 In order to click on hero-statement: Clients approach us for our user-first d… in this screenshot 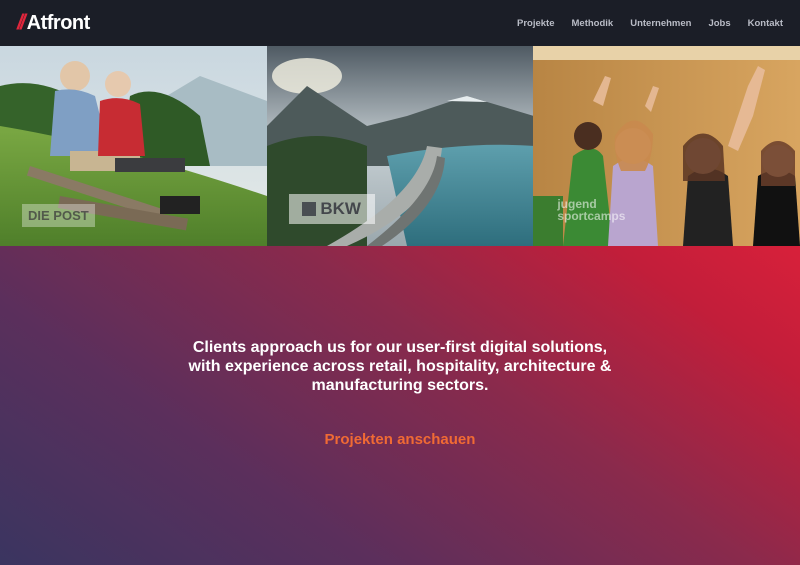, I will do `click(400, 366)`.